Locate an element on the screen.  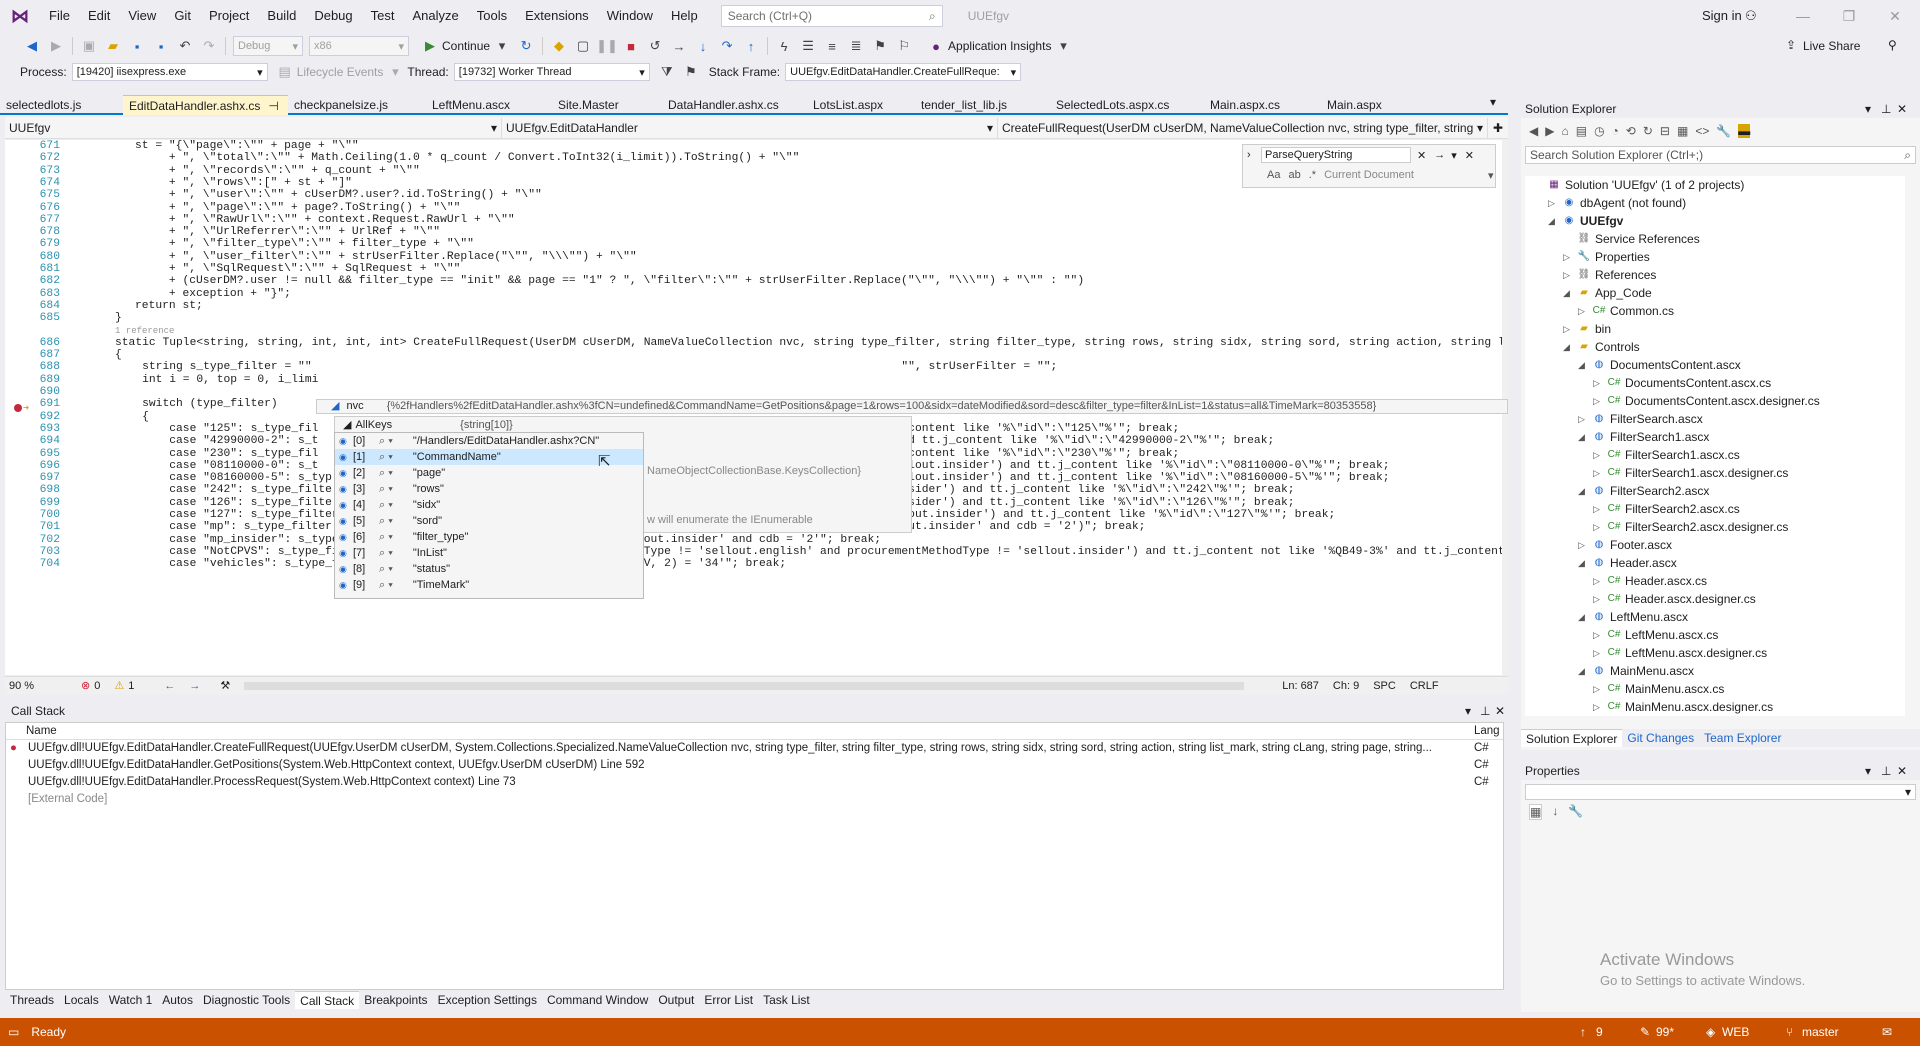
configuration-select: Debug ▾ is located at coordinates (268, 46).